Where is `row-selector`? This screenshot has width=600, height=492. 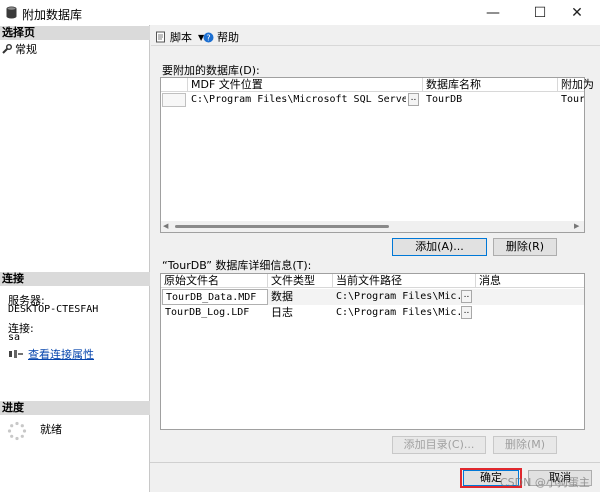
row-selector is located at coordinates (174, 100).